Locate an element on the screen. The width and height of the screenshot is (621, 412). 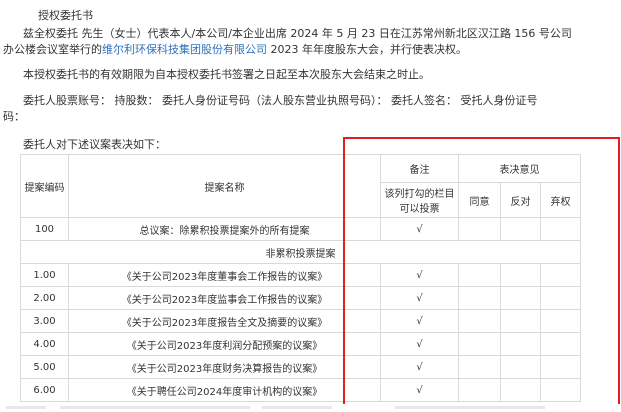
proposal-code: 6.00 is located at coordinates (44, 390).